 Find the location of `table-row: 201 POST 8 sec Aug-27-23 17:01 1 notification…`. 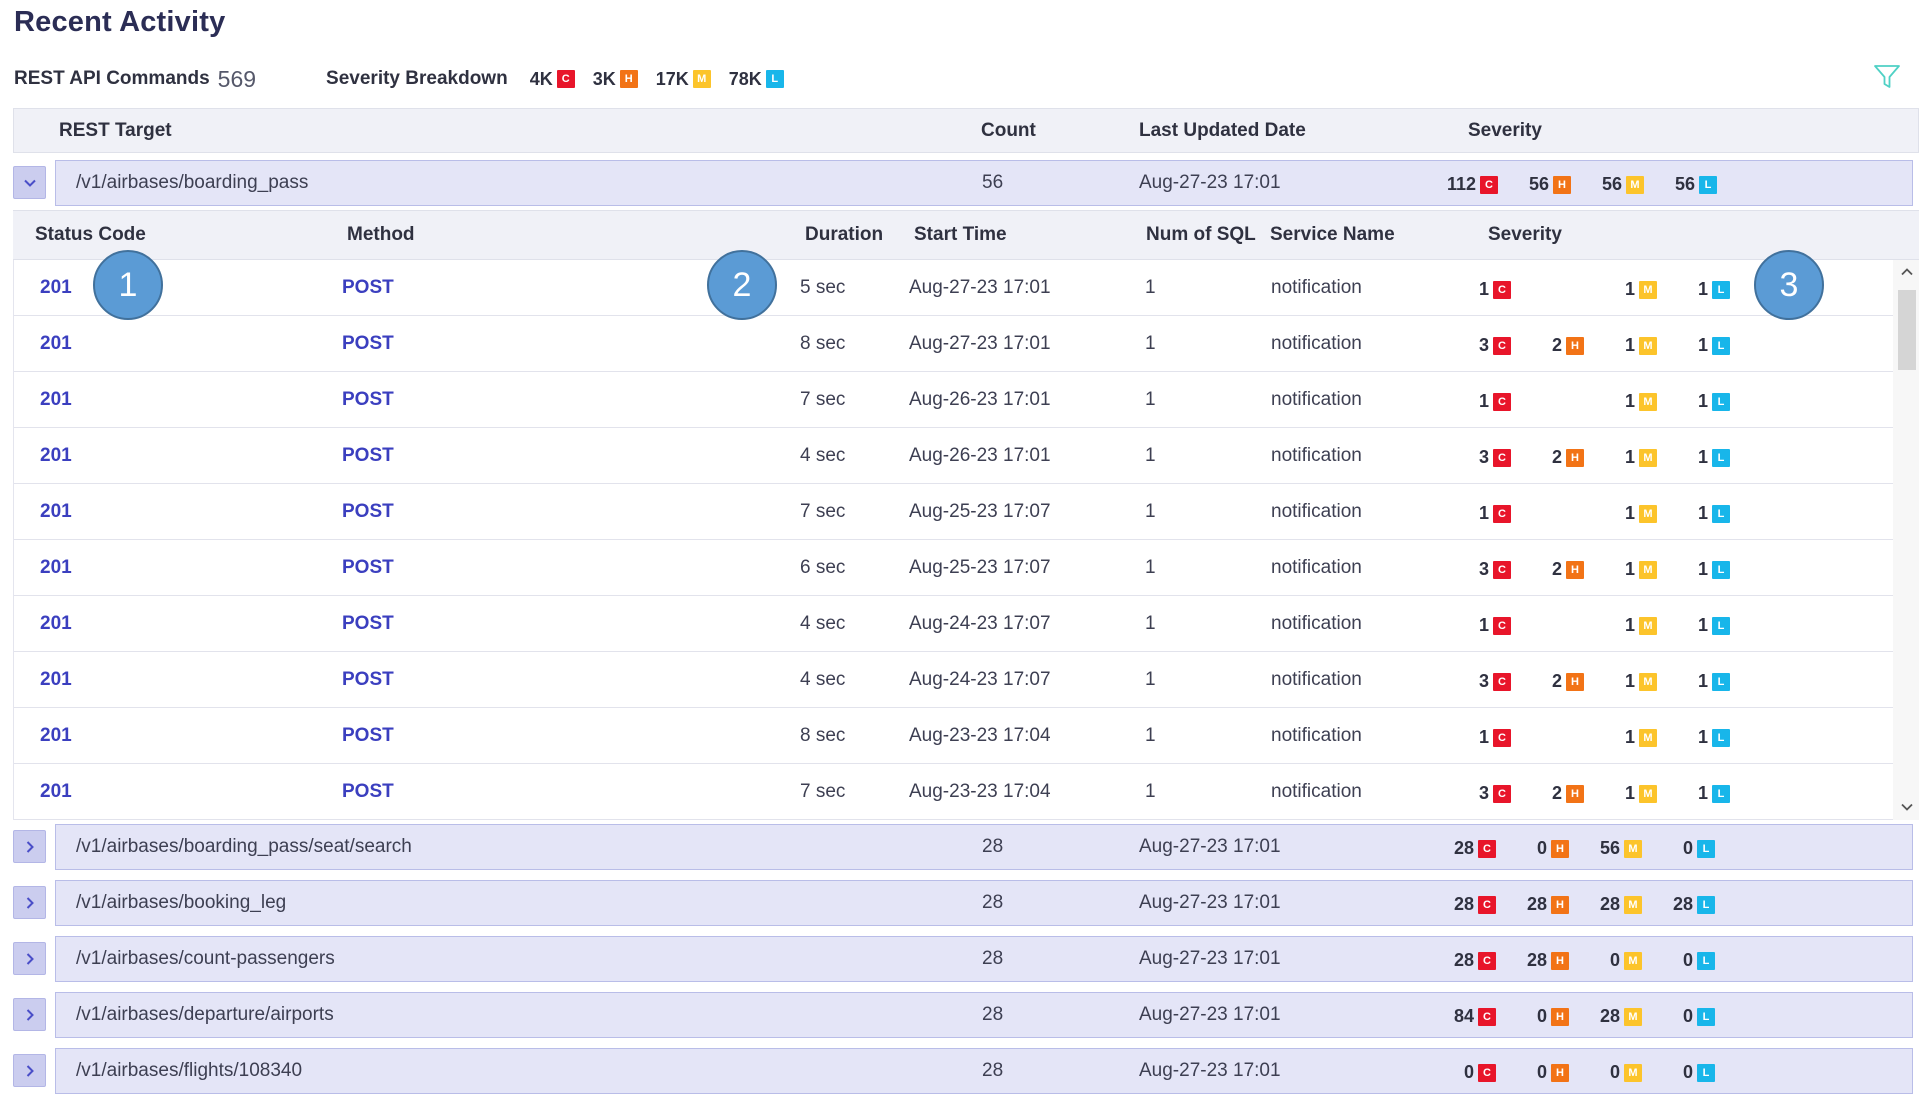

table-row: 201 POST 8 sec Aug-27-23 17:01 1 notification… is located at coordinates (954, 344).